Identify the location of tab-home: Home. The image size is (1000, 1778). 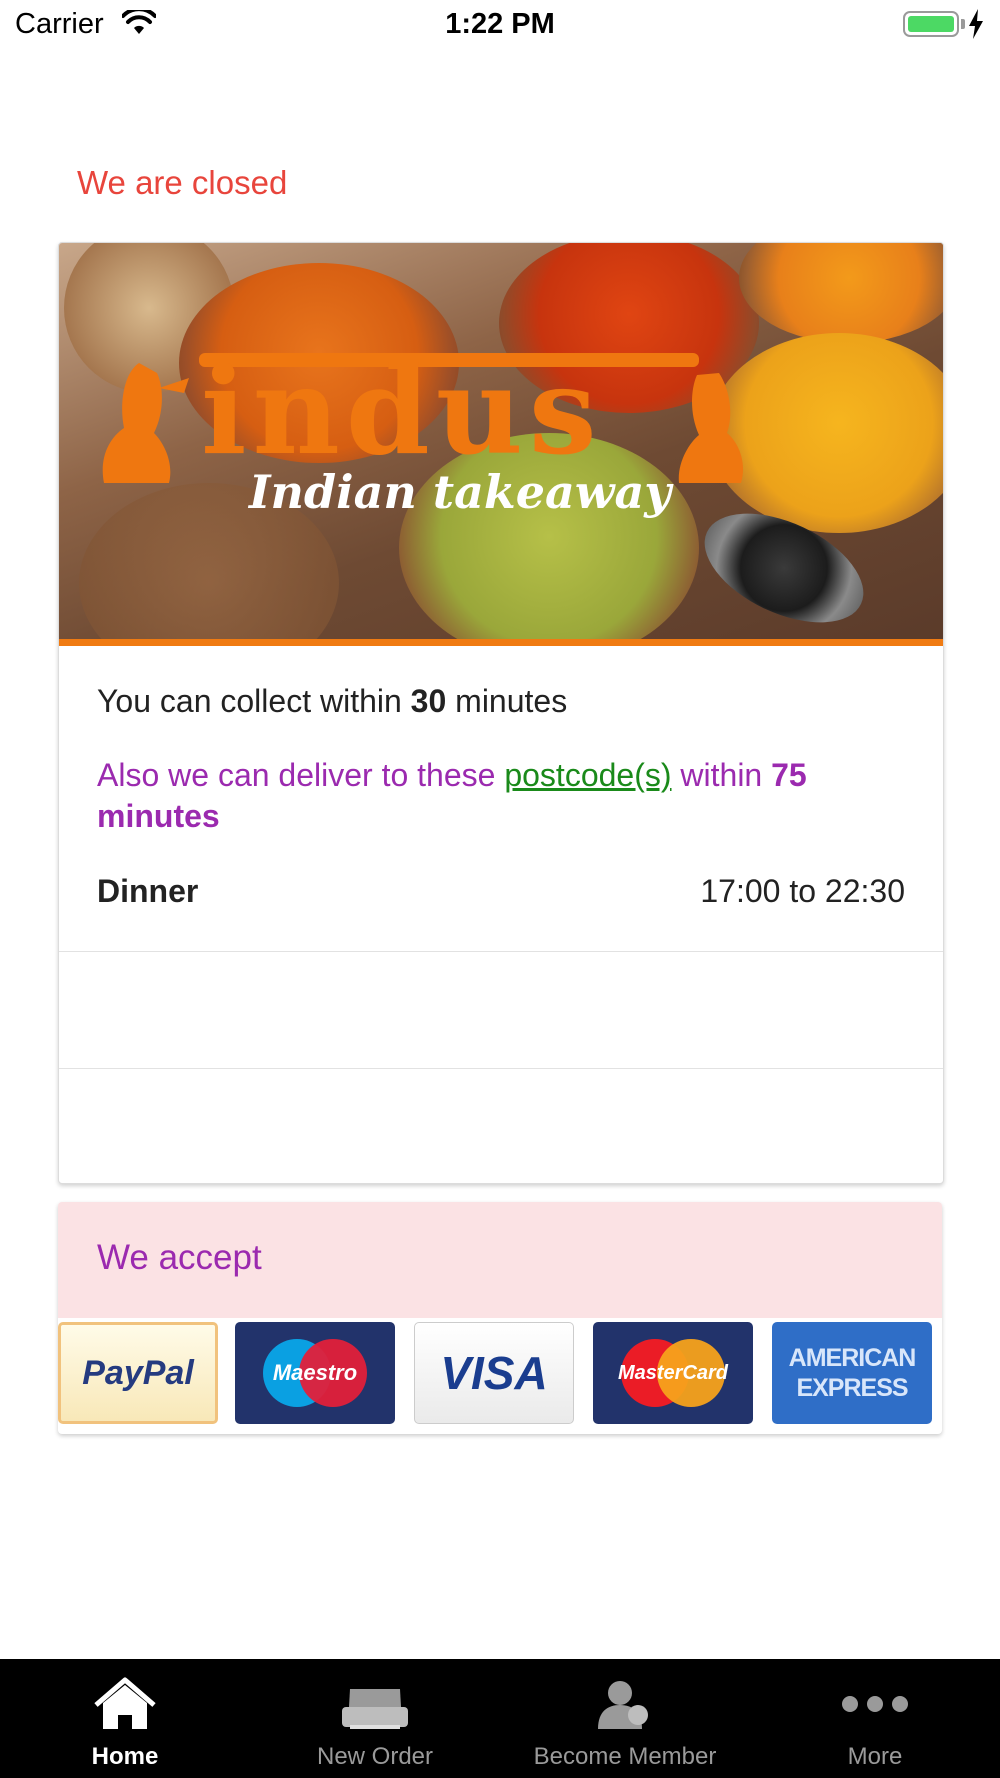
(125, 1718).